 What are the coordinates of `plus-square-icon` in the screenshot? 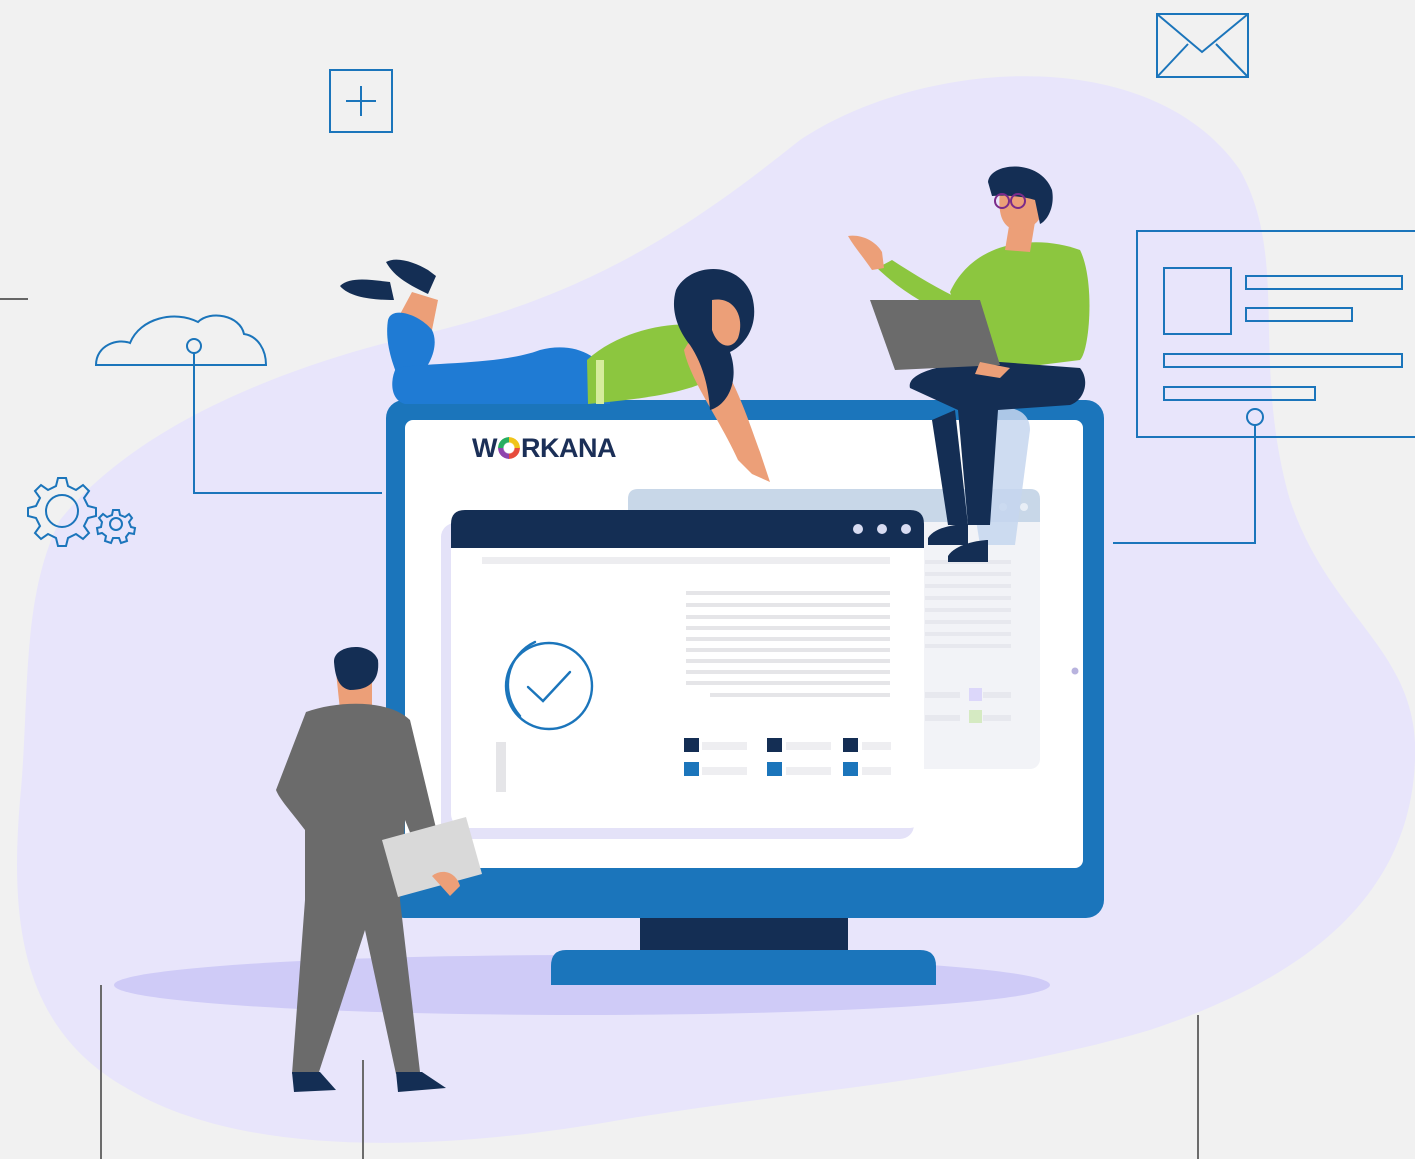 It's located at (361, 101).